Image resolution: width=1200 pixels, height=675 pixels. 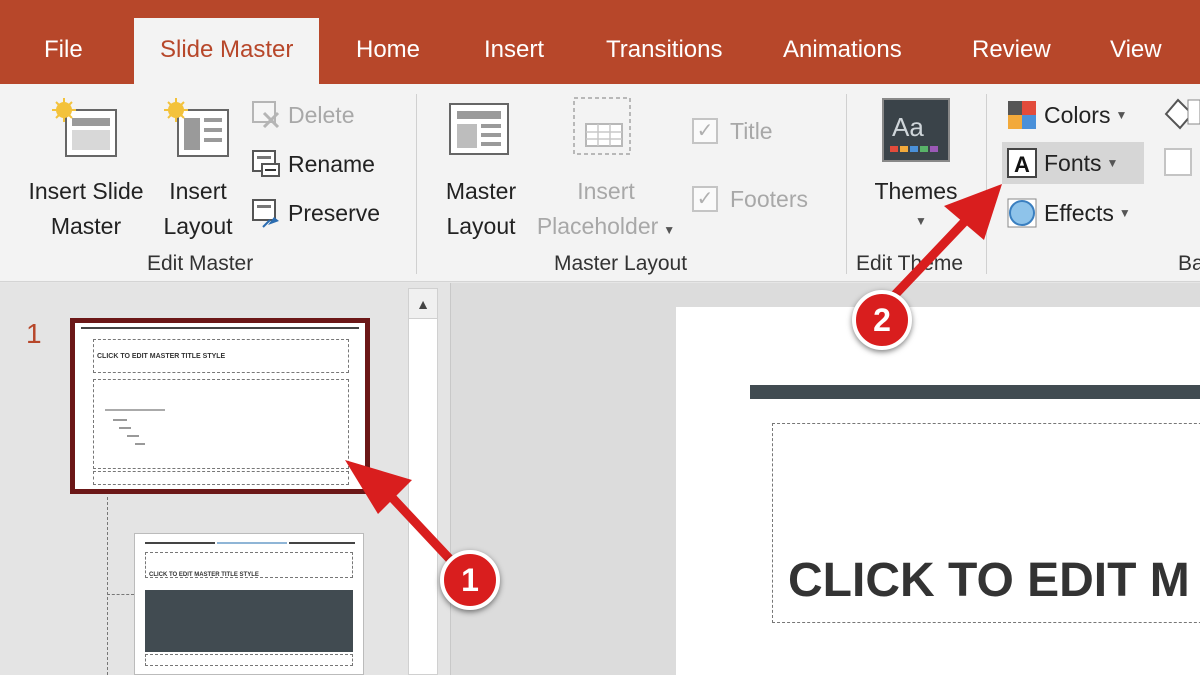 I want to click on arrow-2-shaft, so click(x=929, y=259).